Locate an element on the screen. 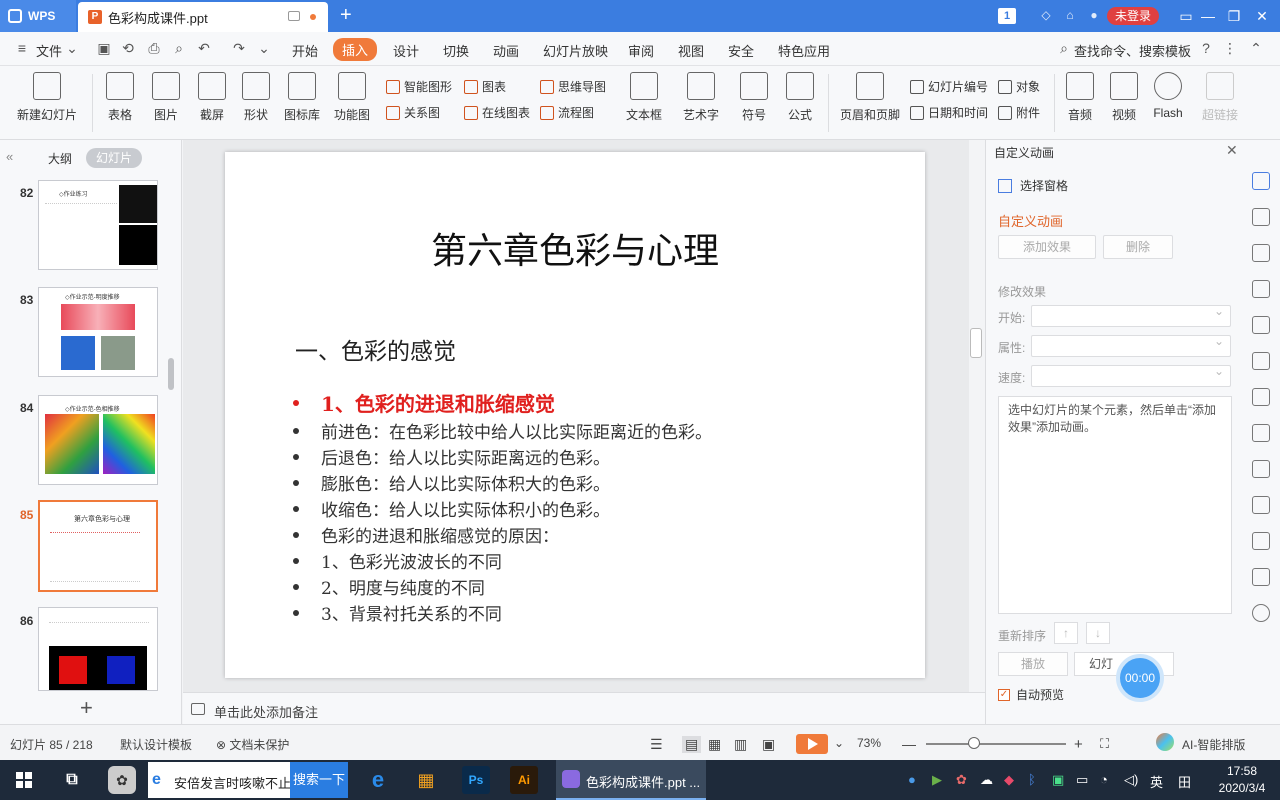 This screenshot has width=1280, height=800. history-icon is located at coordinates (1261, 577).